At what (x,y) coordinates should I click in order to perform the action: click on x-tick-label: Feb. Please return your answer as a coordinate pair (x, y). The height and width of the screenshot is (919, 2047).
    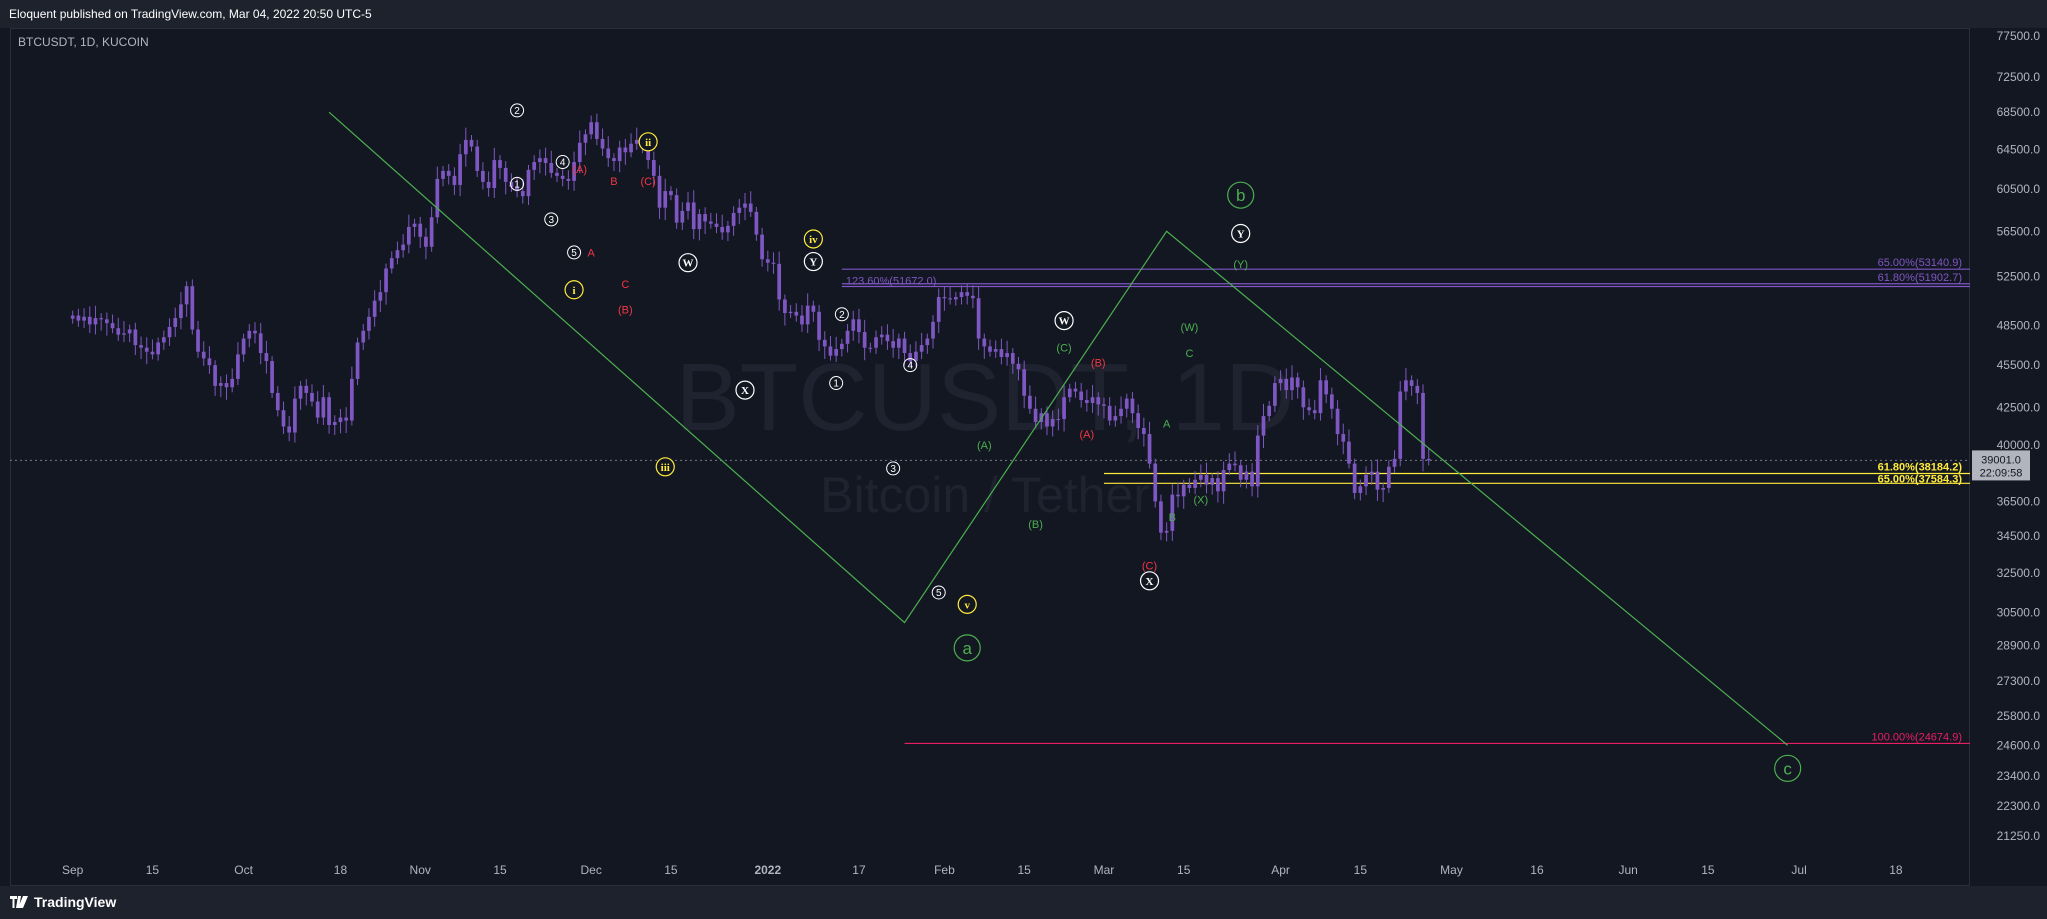
    Looking at the image, I should click on (944, 870).